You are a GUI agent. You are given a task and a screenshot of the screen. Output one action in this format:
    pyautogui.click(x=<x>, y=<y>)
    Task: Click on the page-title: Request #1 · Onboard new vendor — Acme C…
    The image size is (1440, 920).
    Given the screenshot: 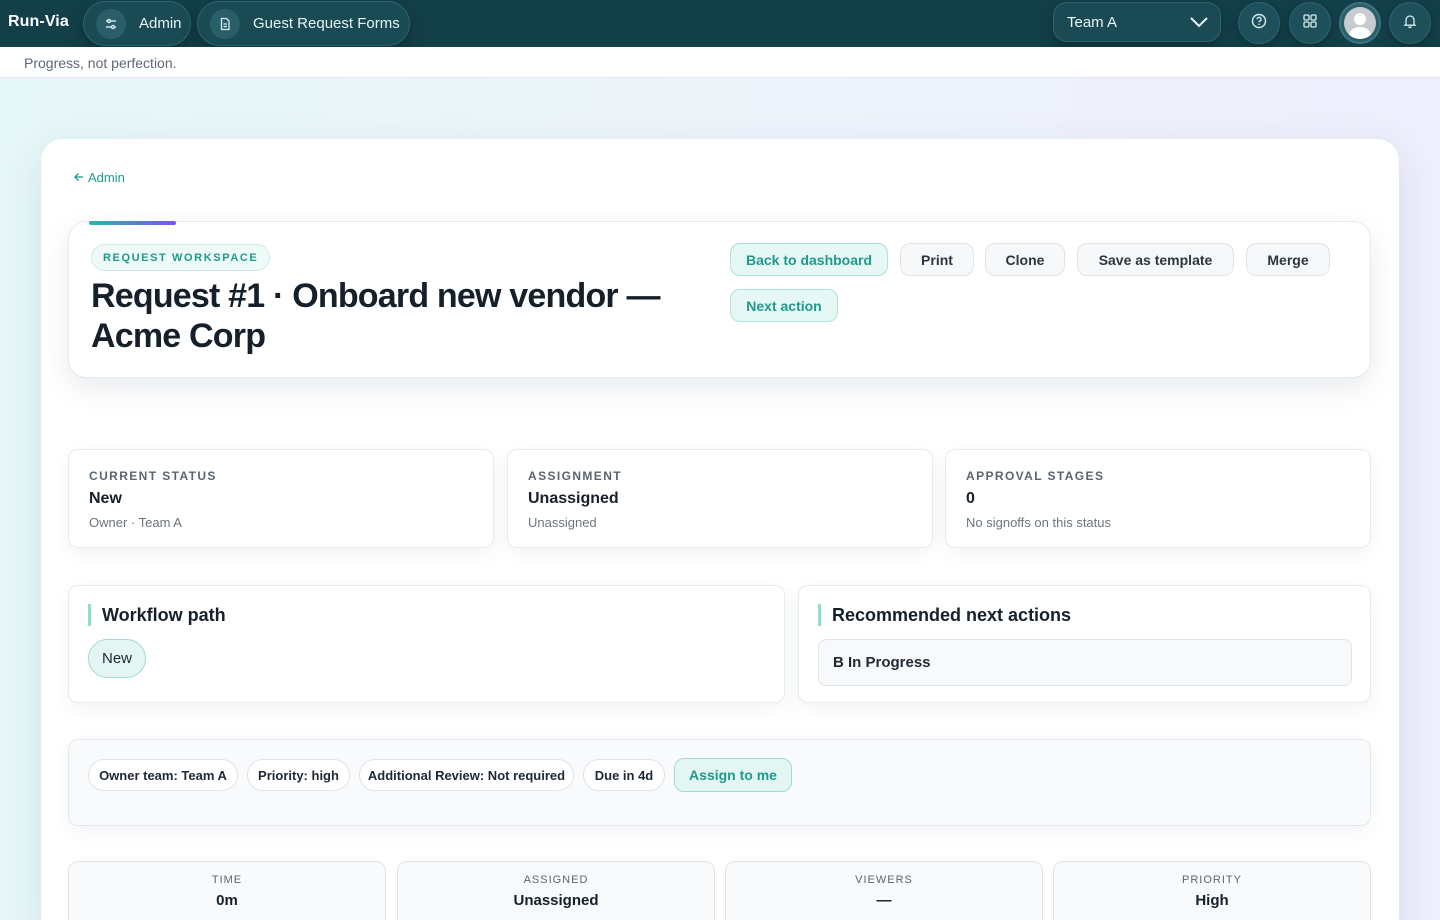 What is the action you would take?
    pyautogui.click(x=376, y=316)
    